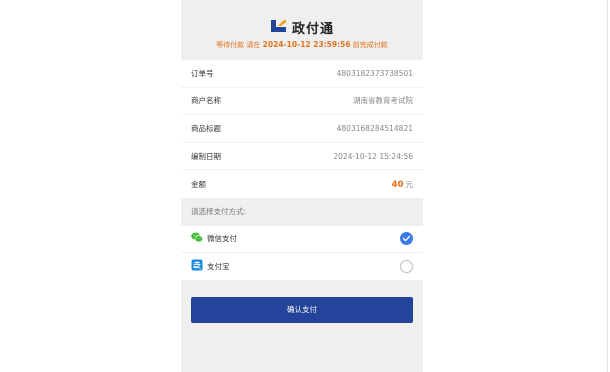 This screenshot has height=372, width=610. Describe the element at coordinates (218, 266) in the screenshot. I see `alipay-label: 支付宝` at that location.